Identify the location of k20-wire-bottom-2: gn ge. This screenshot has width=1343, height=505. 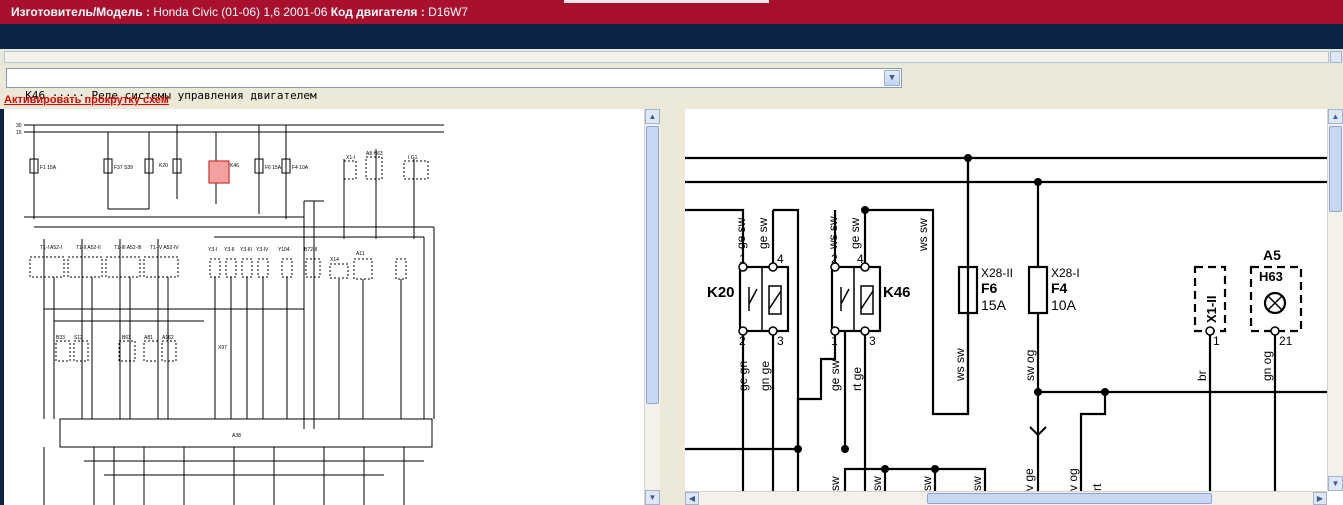
(765, 376).